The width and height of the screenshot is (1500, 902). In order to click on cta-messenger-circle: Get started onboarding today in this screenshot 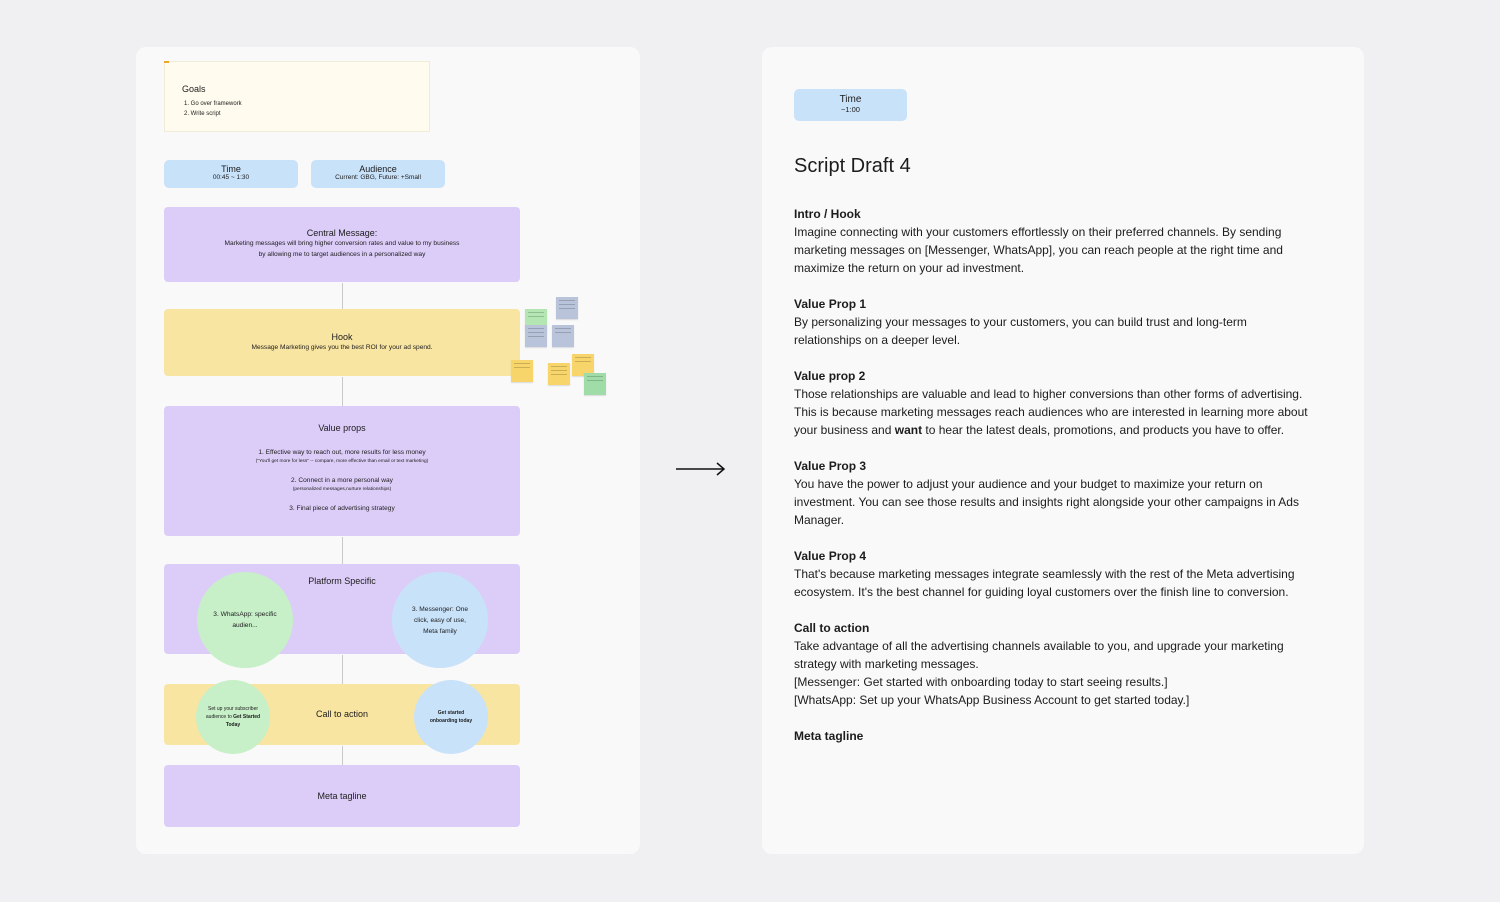, I will do `click(451, 717)`.